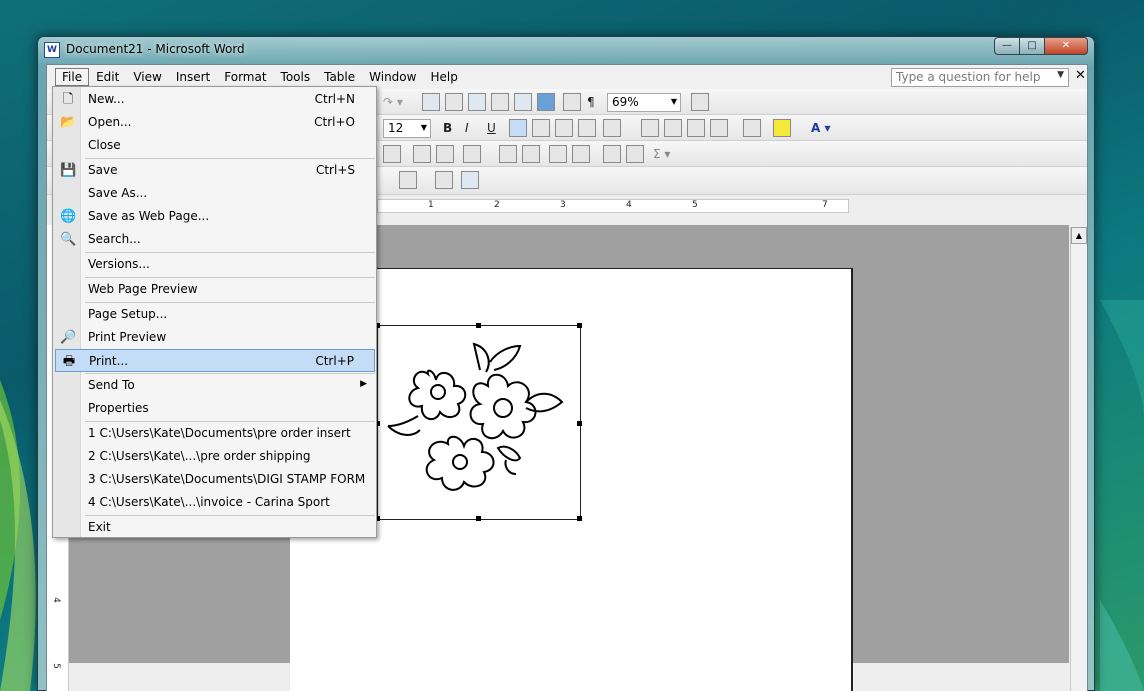 This screenshot has width=1144, height=691. Describe the element at coordinates (1066, 46) in the screenshot. I see `close-button: ✕` at that location.